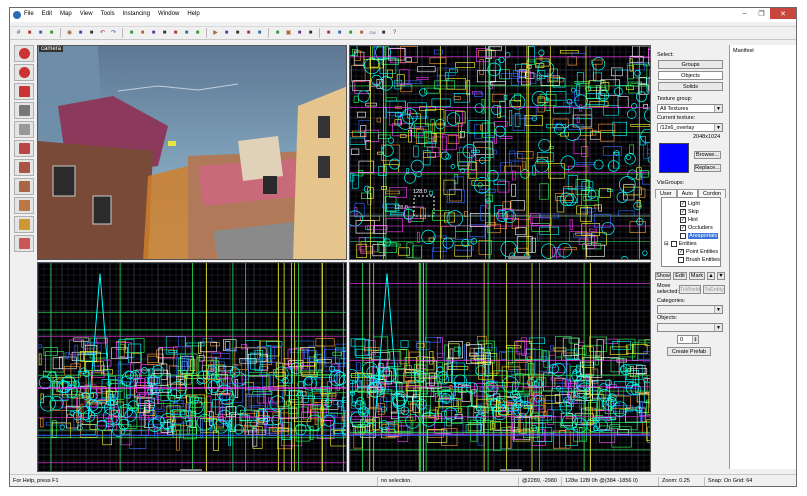 Image resolution: width=807 pixels, height=496 pixels. I want to click on help-icon: ?, so click(394, 33).